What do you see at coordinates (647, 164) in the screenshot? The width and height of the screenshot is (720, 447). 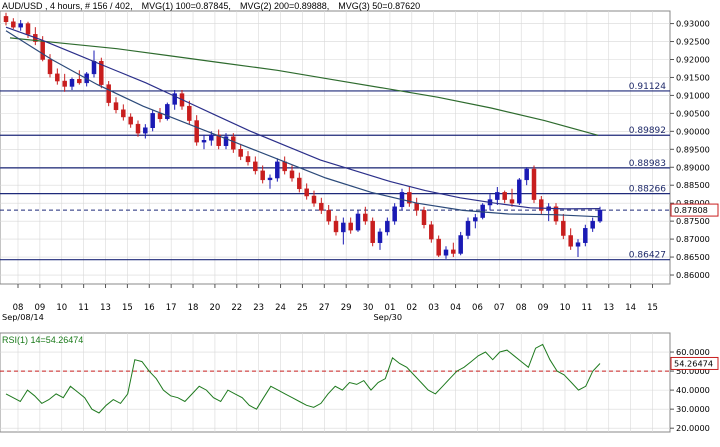 I see `level-label: 0.88983` at bounding box center [647, 164].